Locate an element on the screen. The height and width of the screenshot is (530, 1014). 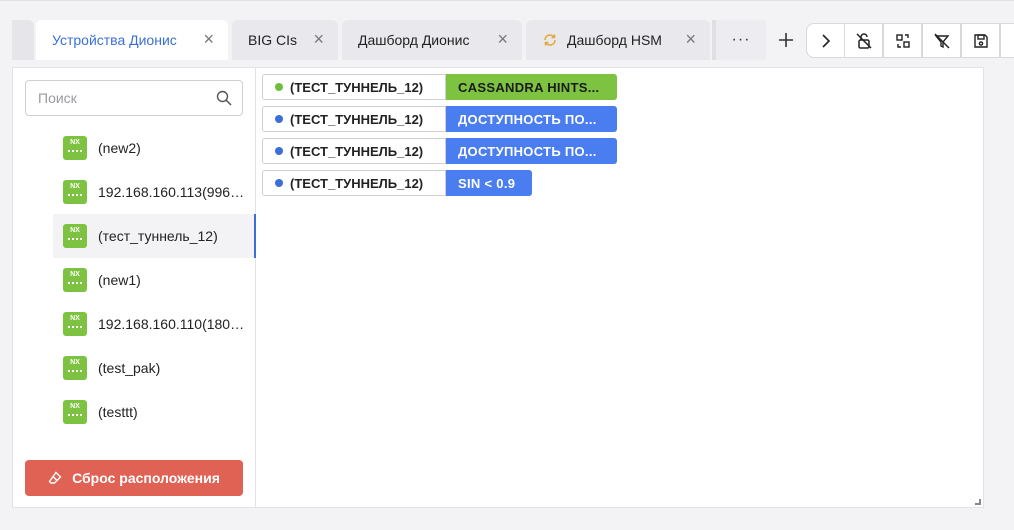
next-button is located at coordinates (825, 40).